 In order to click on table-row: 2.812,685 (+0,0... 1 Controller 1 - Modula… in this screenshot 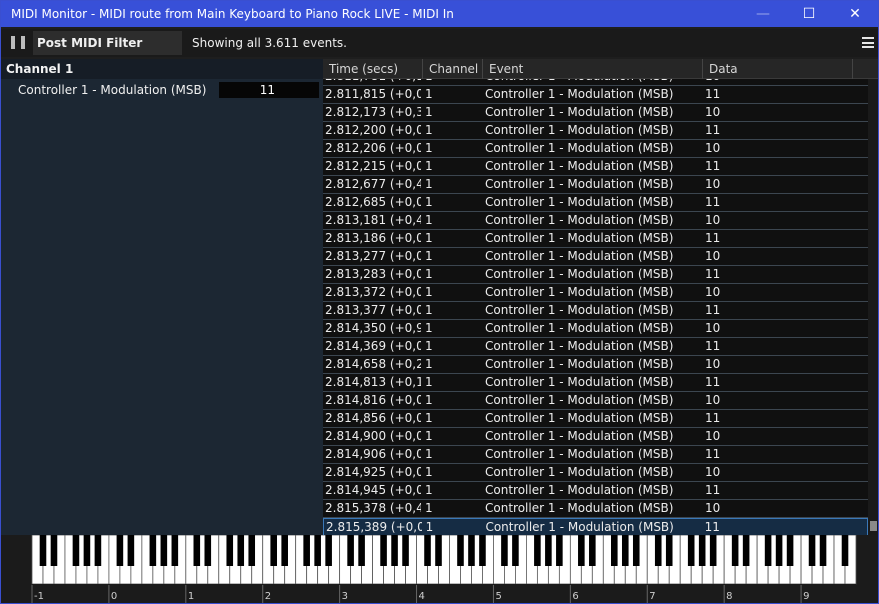, I will do `click(595, 203)`.